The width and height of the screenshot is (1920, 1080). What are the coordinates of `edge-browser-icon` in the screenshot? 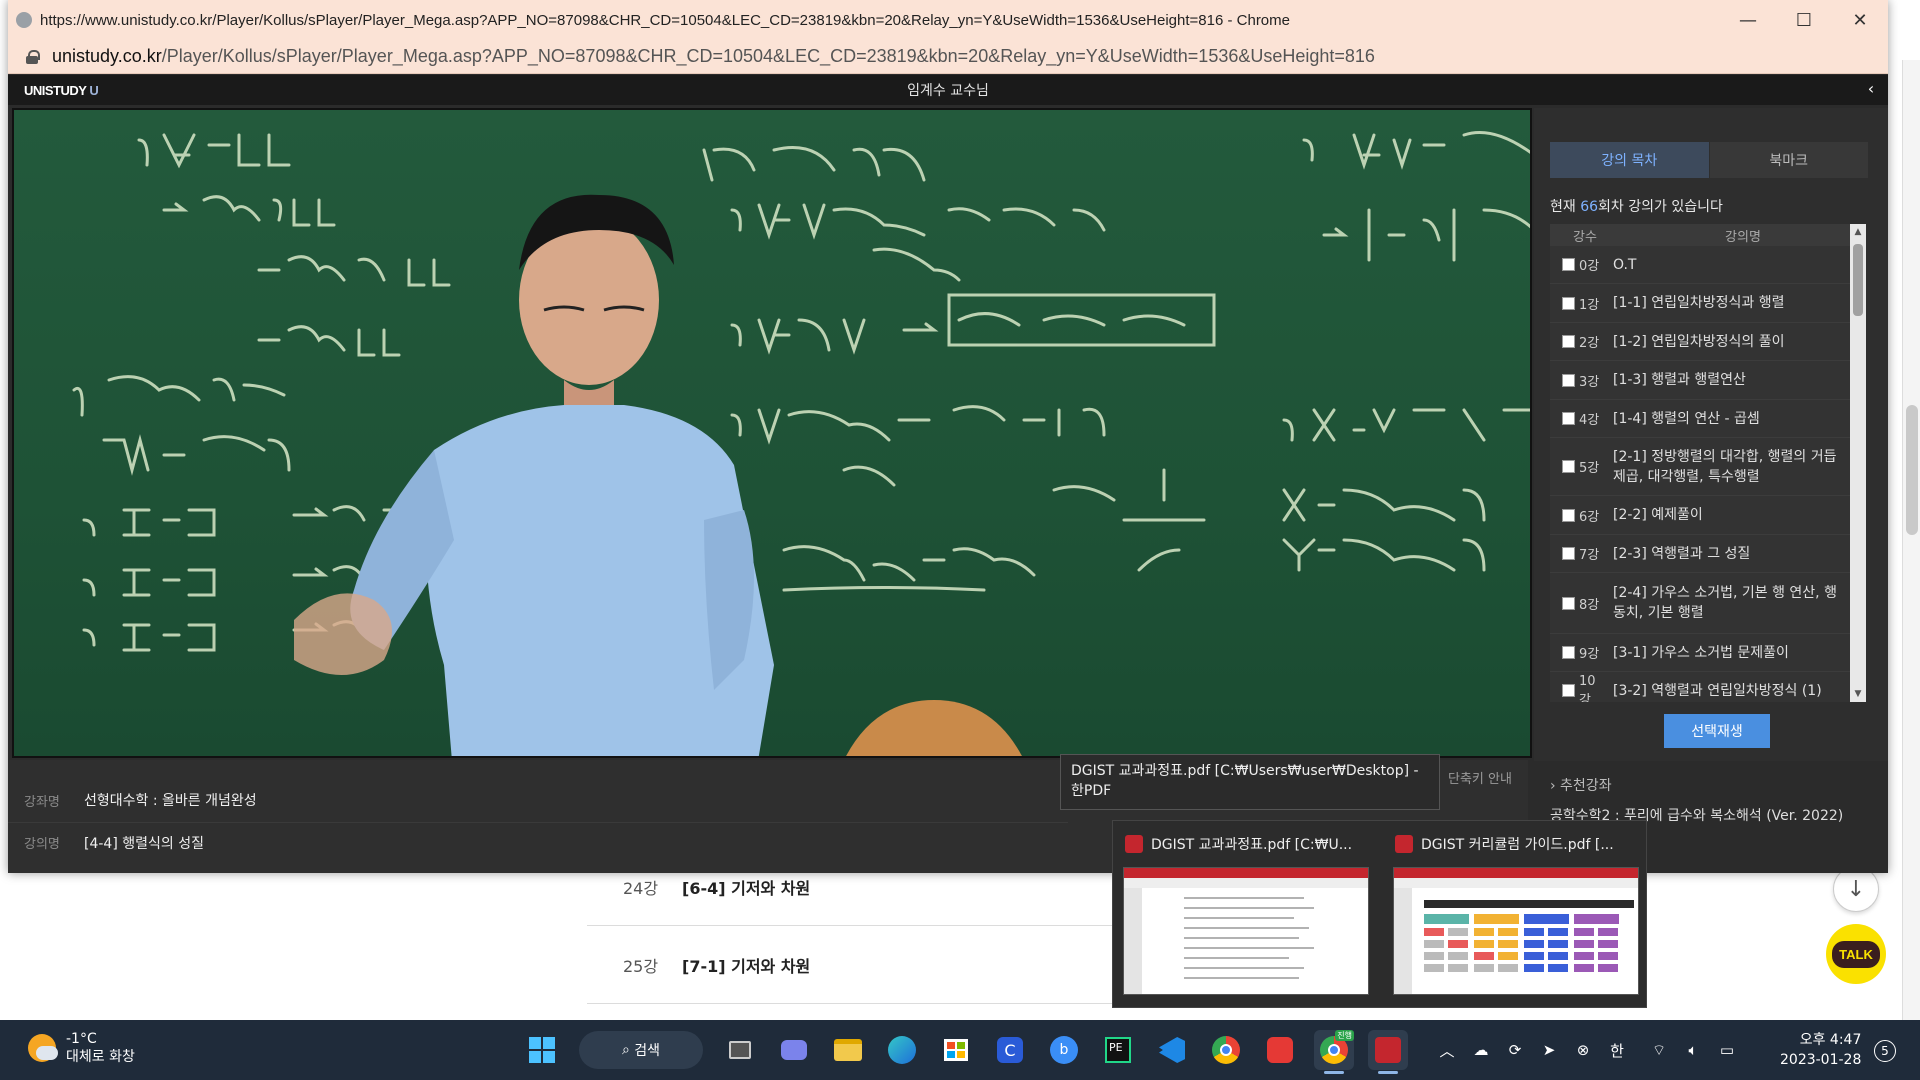 It's located at (902, 1050).